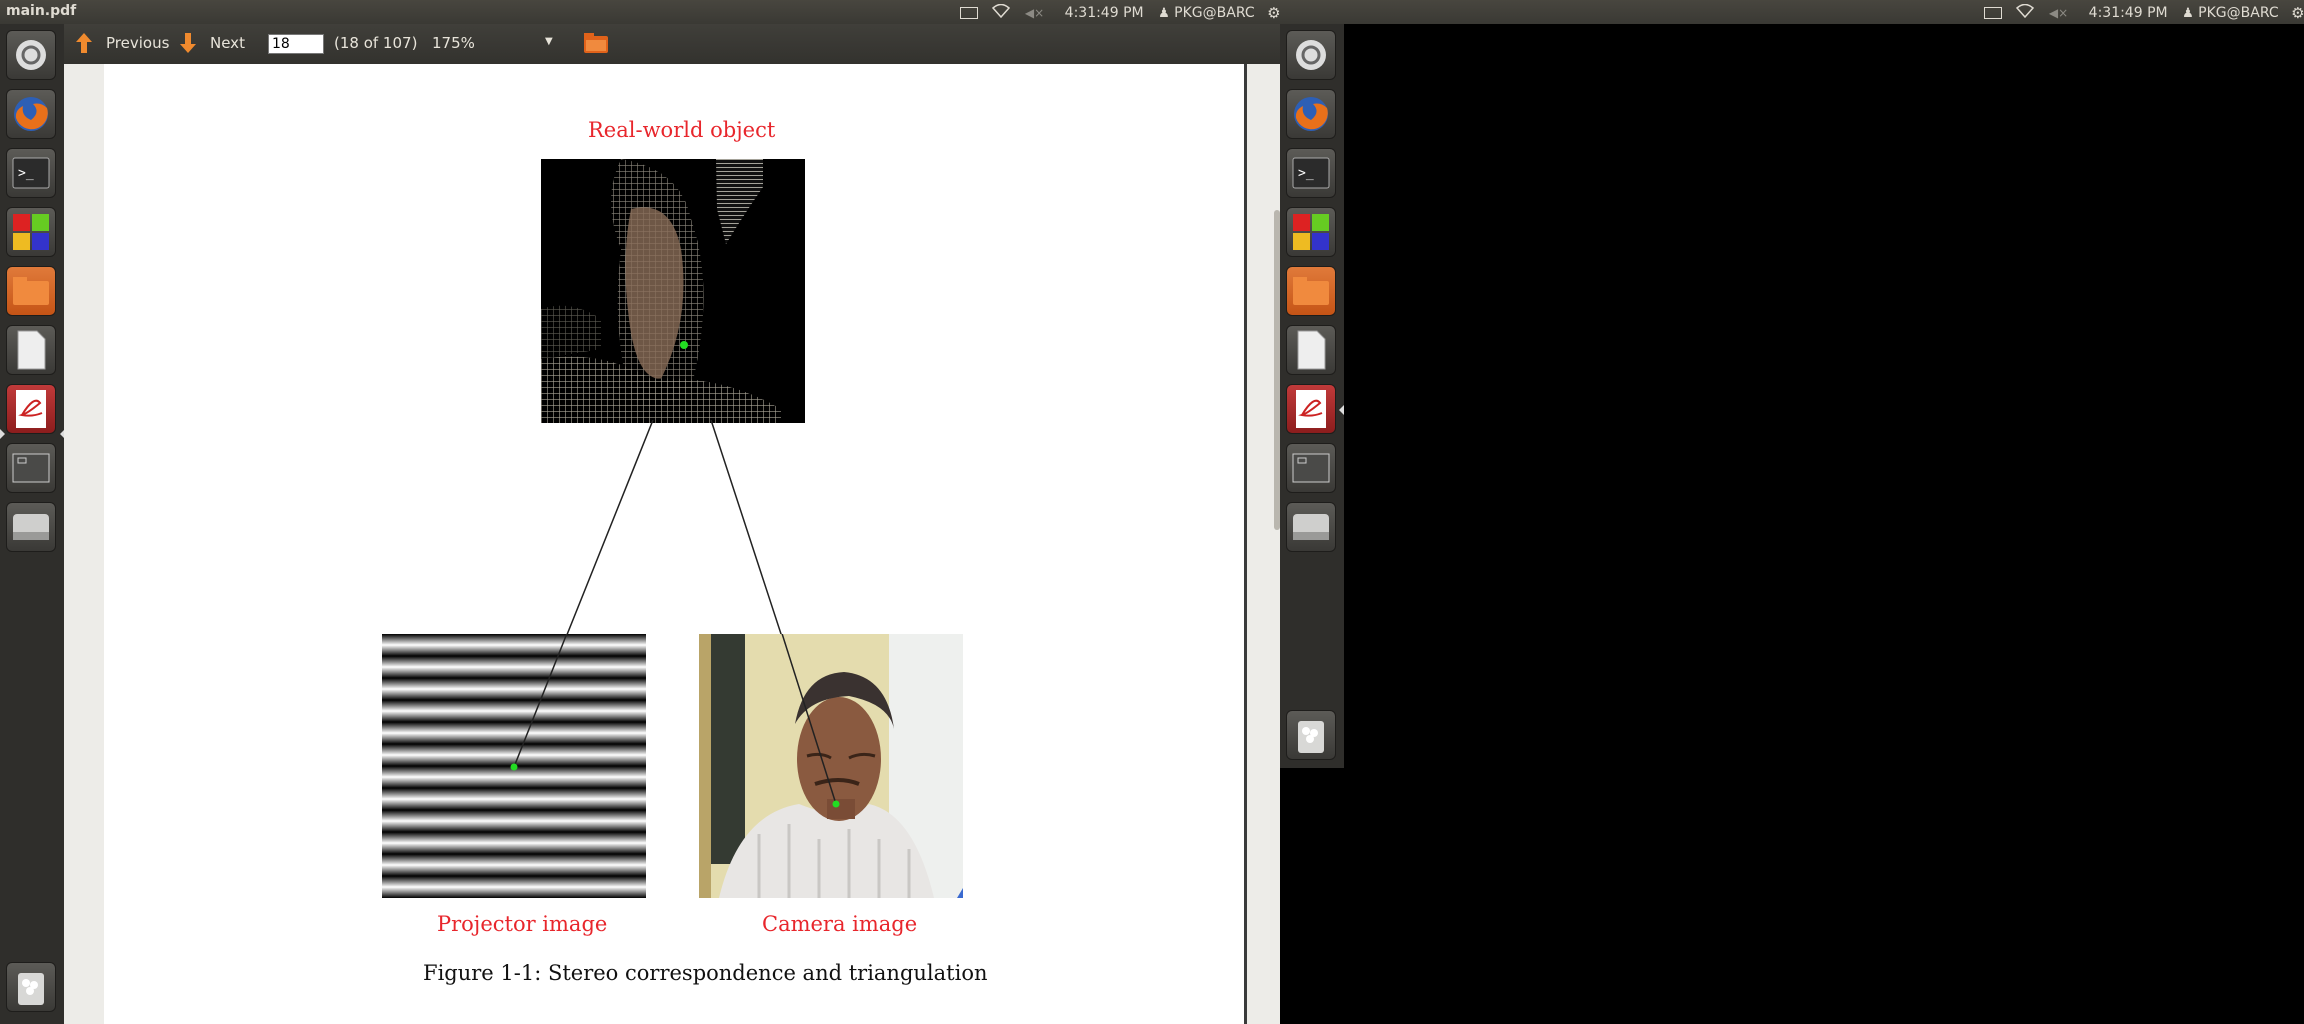 Image resolution: width=2304 pixels, height=1024 pixels. What do you see at coordinates (1245, 544) in the screenshot?
I see `page-edge` at bounding box center [1245, 544].